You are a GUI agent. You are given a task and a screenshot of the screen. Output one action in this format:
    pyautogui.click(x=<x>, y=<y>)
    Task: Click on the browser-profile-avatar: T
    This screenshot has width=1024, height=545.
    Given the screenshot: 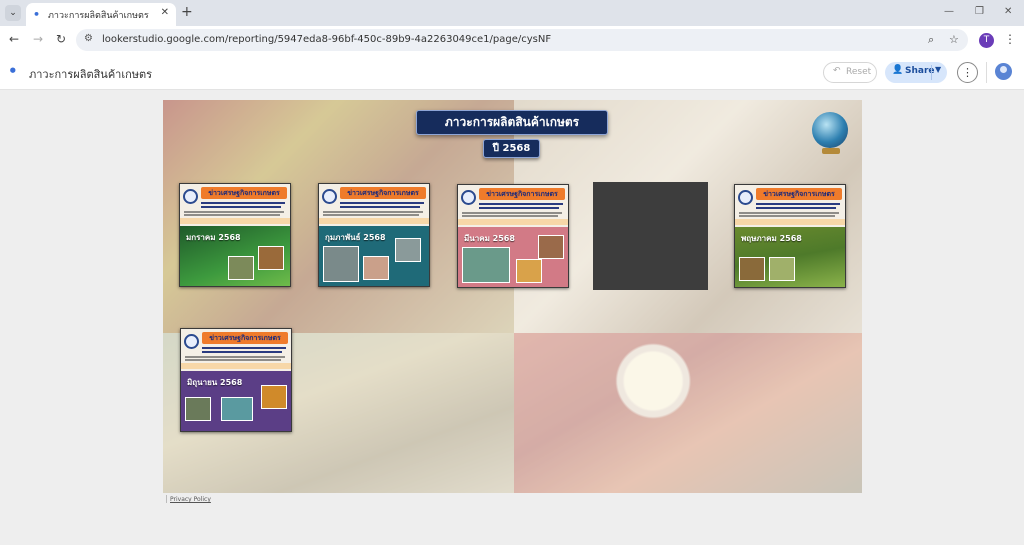 What is the action you would take?
    pyautogui.click(x=986, y=40)
    